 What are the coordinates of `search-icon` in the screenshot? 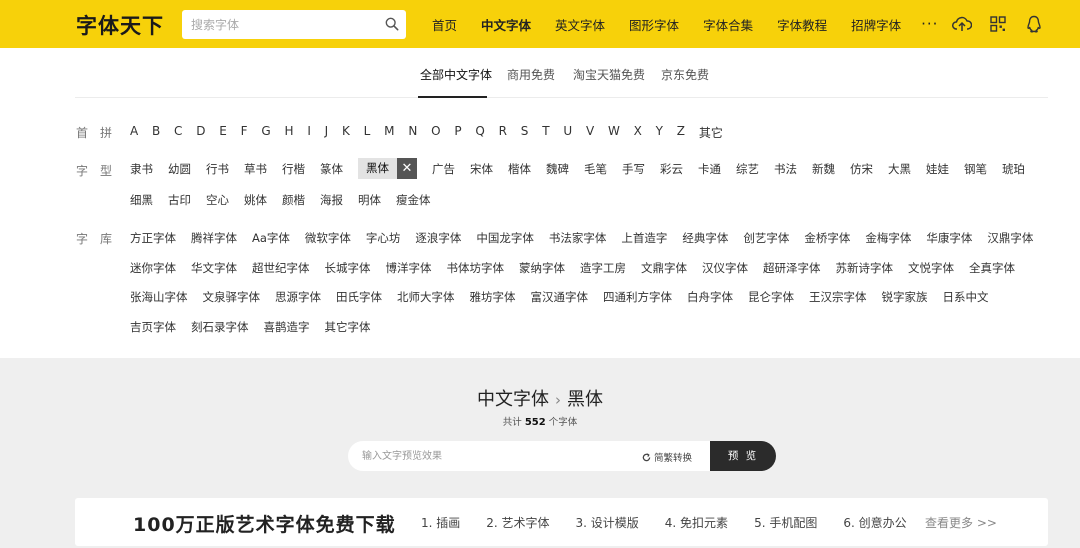 It's located at (392, 24).